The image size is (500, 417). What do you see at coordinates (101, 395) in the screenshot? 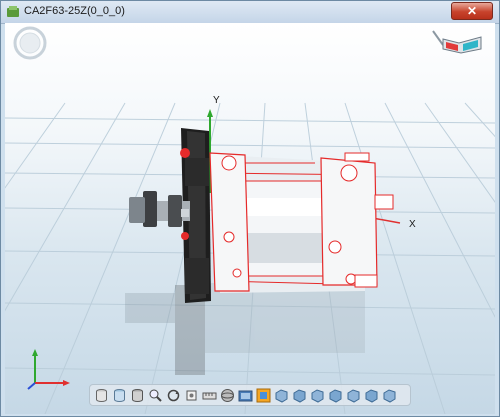
I see `cylinder-view-icon` at bounding box center [101, 395].